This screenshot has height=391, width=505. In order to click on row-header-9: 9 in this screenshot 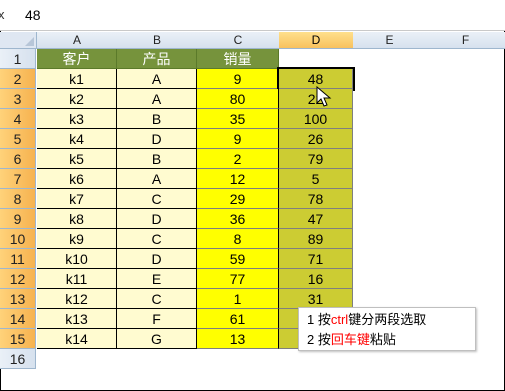, I will do `click(18, 219)`.